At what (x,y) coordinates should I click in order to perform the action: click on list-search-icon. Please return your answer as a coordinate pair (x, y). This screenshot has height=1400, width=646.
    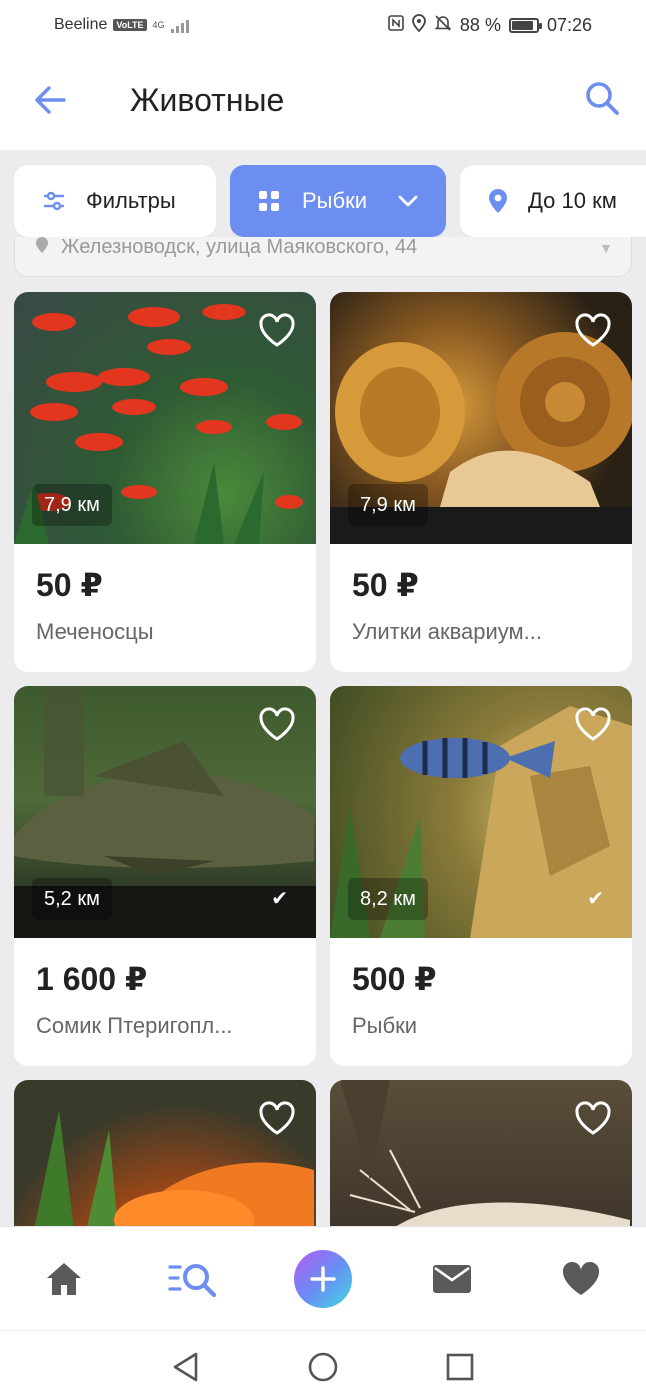
    Looking at the image, I should click on (192, 1280).